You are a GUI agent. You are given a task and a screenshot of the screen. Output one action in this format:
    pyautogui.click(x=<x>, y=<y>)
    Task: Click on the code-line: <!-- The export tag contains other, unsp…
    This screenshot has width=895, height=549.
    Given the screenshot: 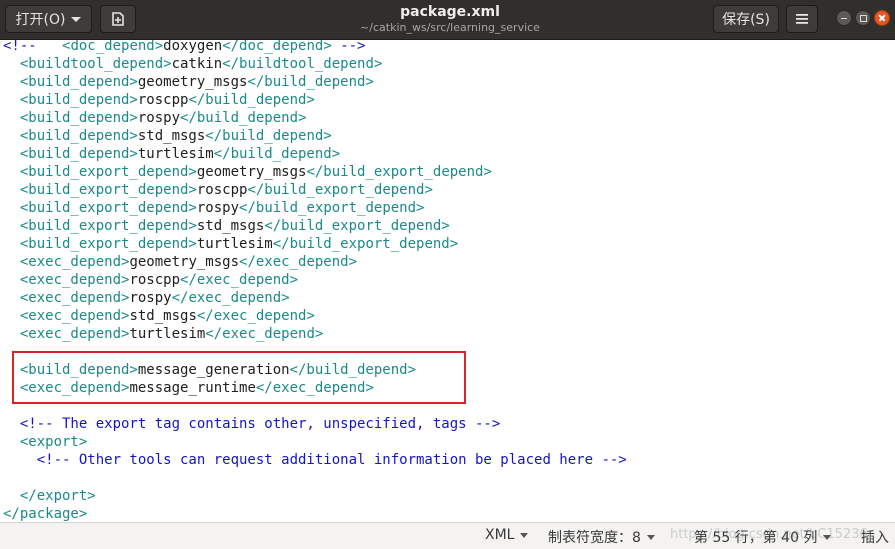 What is the action you would take?
    pyautogui.click(x=251, y=424)
    